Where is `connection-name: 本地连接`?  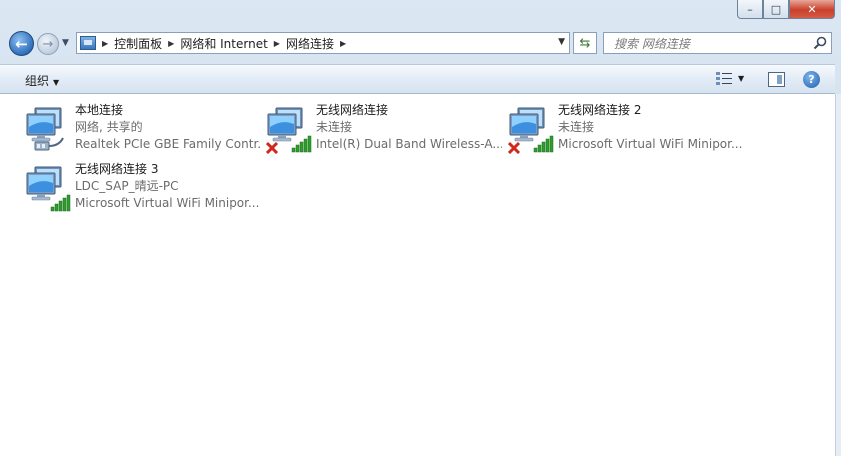 connection-name: 本地连接 is located at coordinates (99, 110).